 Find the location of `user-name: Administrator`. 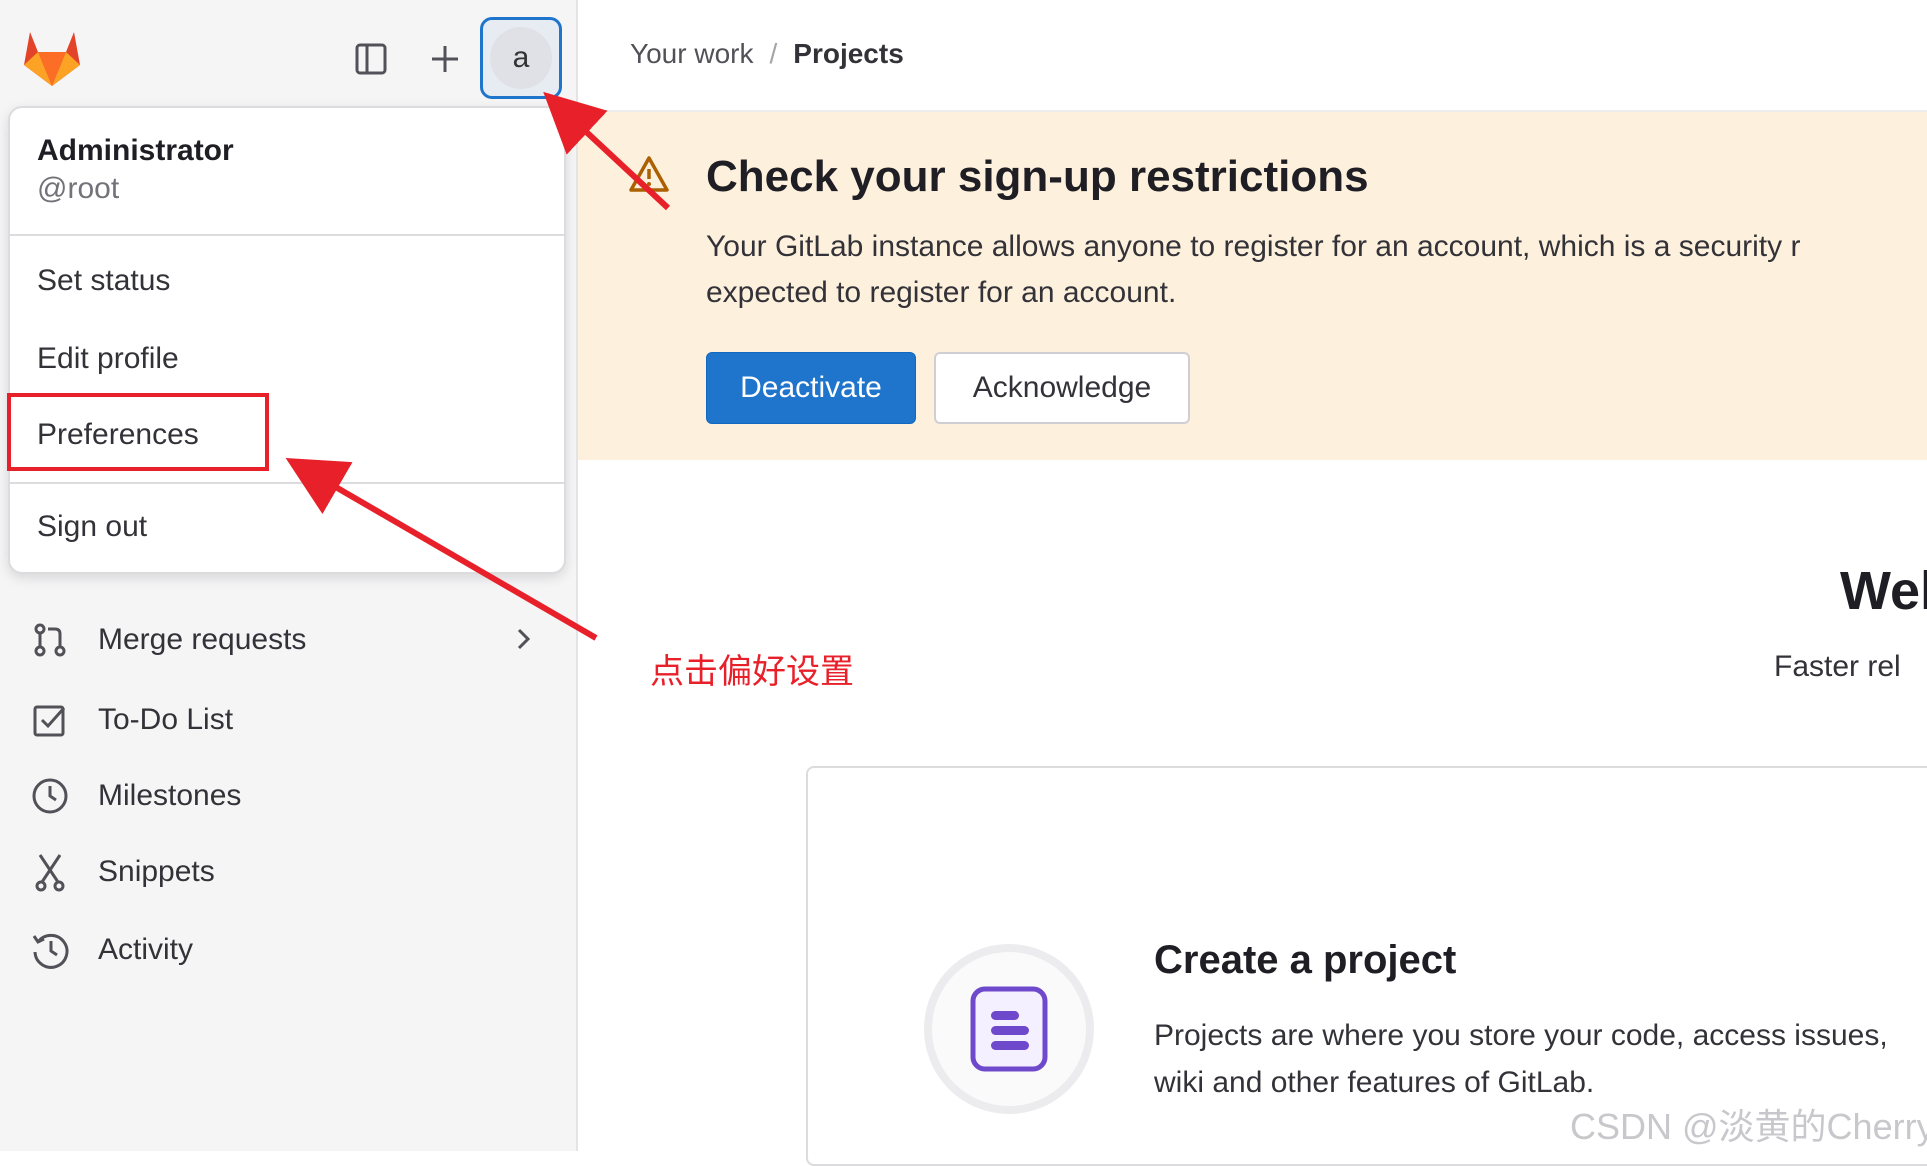

user-name: Administrator is located at coordinates (135, 150).